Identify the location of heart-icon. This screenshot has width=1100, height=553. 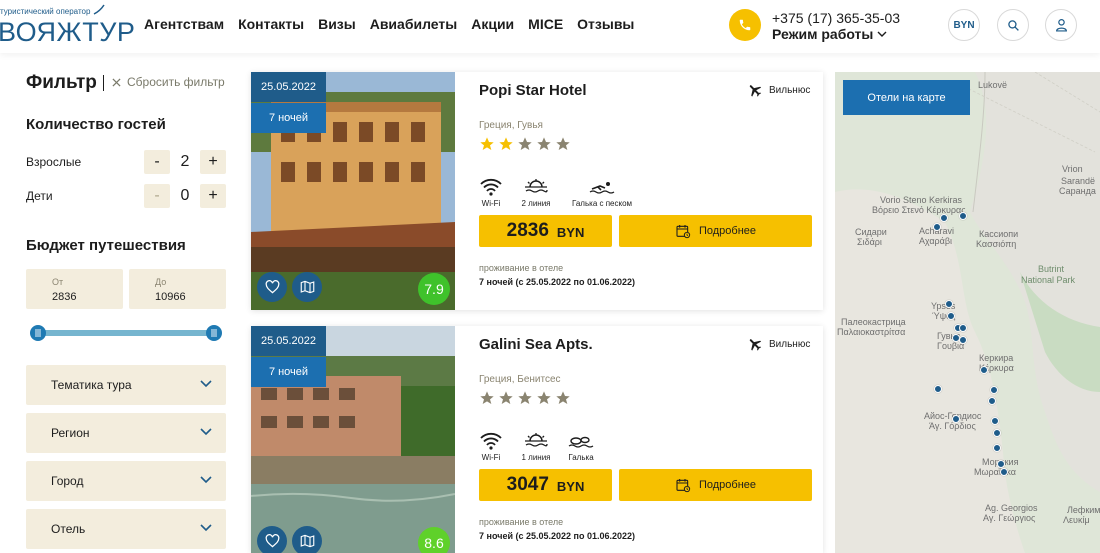
(272, 541).